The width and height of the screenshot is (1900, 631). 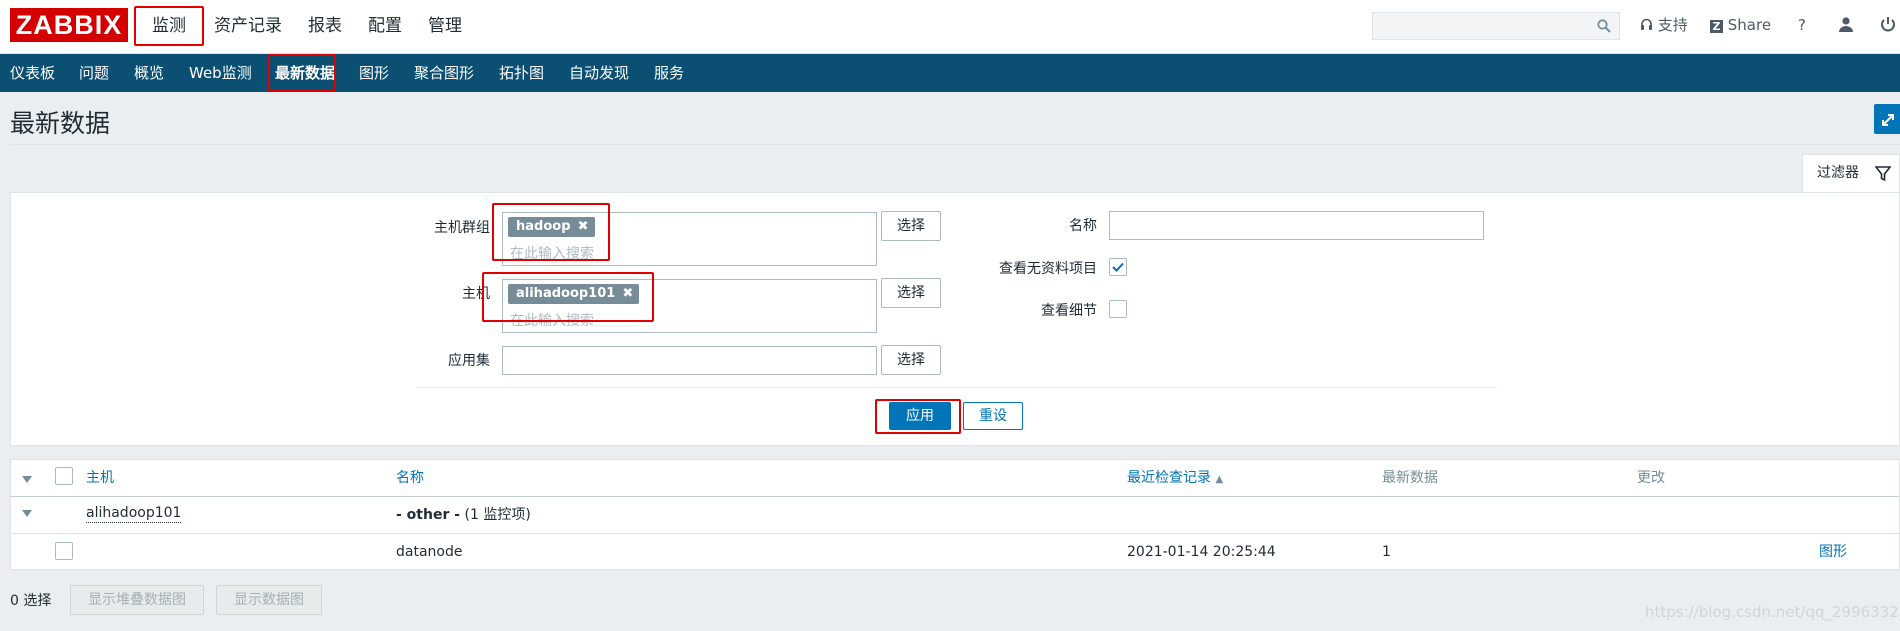 I want to click on nav-latest-data-highlight, so click(x=302, y=73).